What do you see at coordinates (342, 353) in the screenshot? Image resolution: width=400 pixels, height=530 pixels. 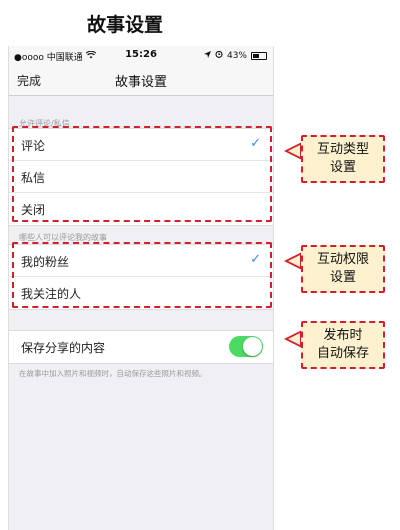 I see `callout-line: 自动保存` at bounding box center [342, 353].